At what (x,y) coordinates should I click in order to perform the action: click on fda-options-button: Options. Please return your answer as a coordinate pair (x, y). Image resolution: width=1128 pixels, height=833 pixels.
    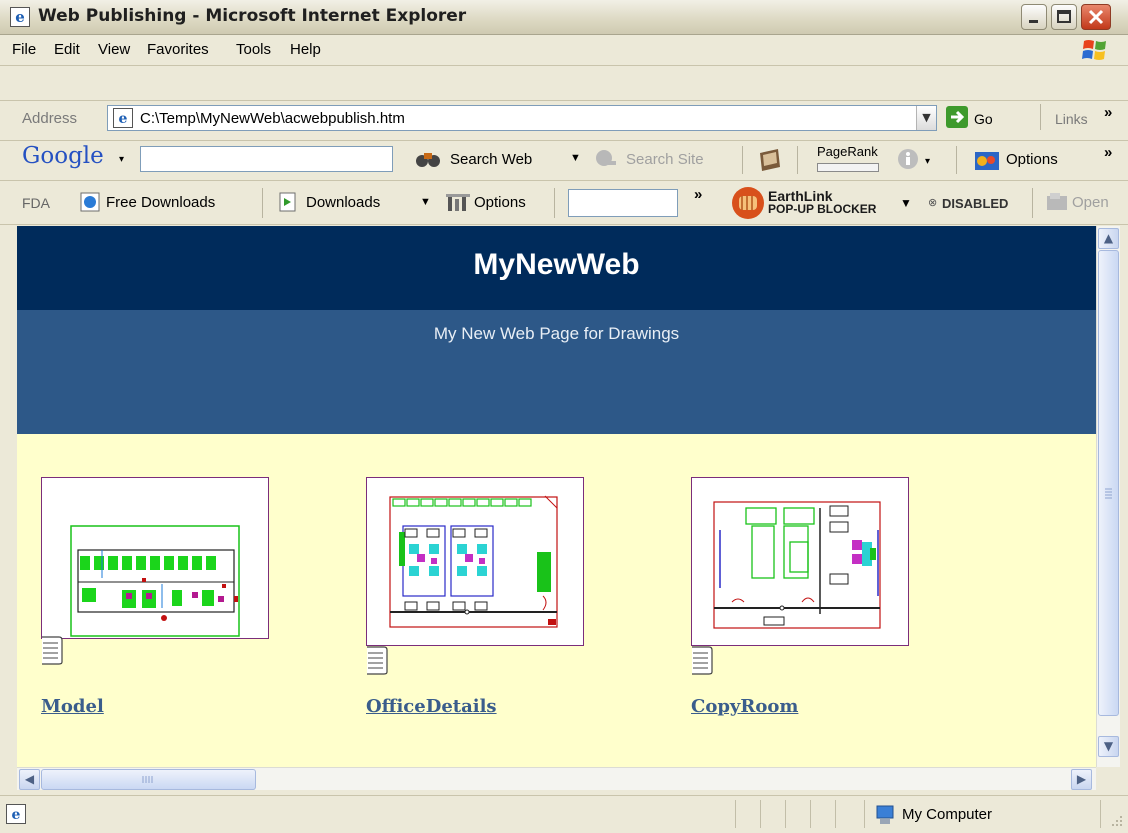
    Looking at the image, I should click on (500, 202).